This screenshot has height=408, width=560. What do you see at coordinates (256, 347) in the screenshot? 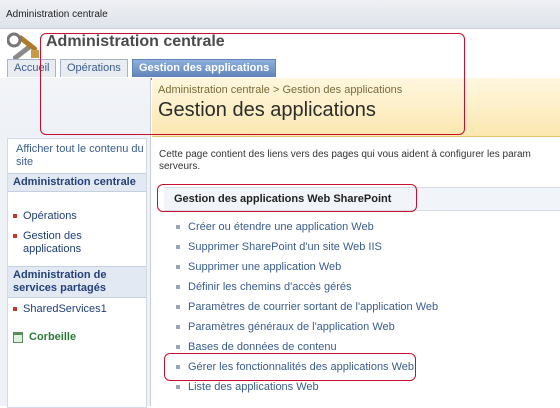
I see `link-bases-donnees-contenu: Bases de données de contenu` at bounding box center [256, 347].